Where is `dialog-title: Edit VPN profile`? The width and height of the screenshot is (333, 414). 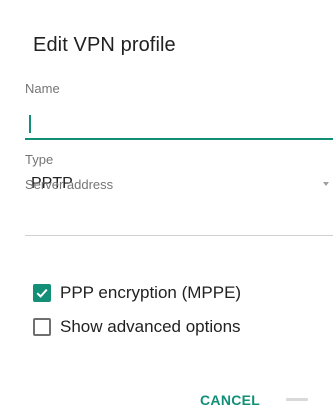
dialog-title: Edit VPN profile is located at coordinates (104, 45).